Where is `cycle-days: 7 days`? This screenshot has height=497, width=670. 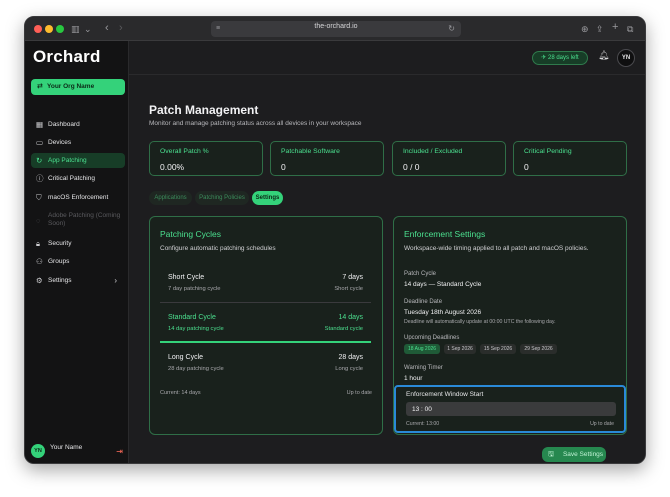 cycle-days: 7 days is located at coordinates (352, 277).